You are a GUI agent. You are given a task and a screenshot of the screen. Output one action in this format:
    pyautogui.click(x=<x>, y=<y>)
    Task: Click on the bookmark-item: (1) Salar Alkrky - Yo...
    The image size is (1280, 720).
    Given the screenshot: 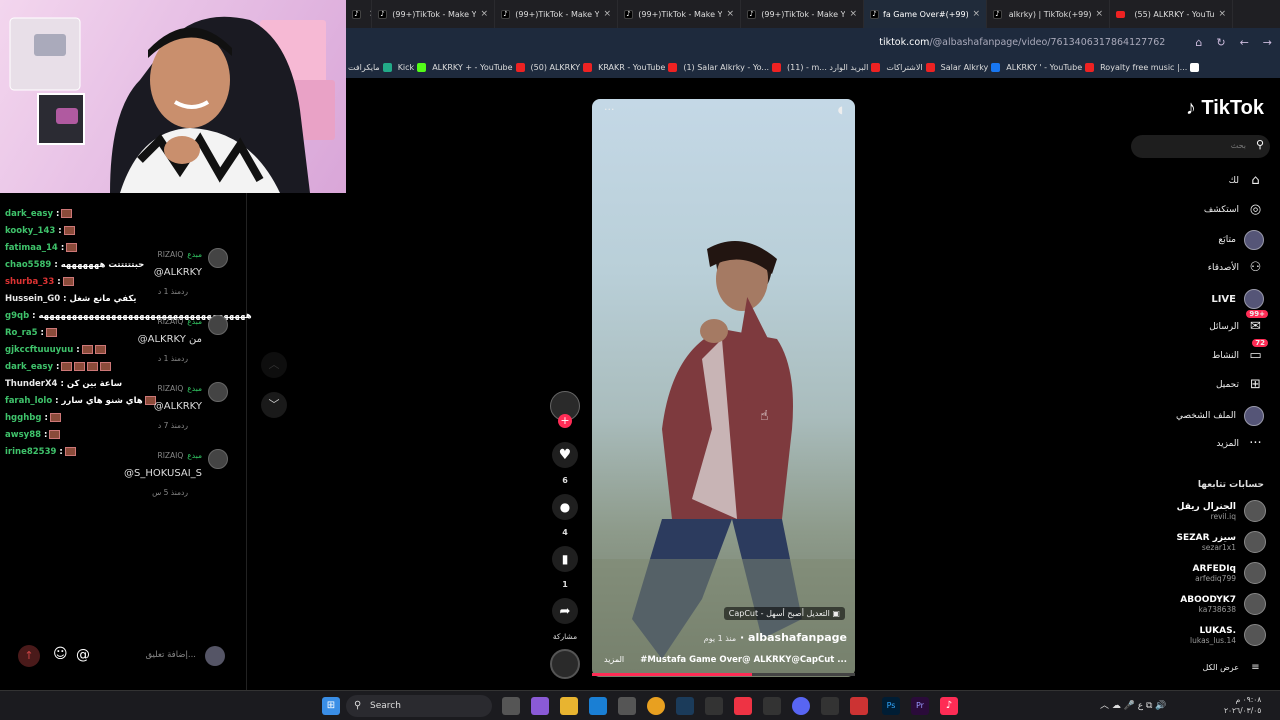 What is the action you would take?
    pyautogui.click(x=732, y=67)
    